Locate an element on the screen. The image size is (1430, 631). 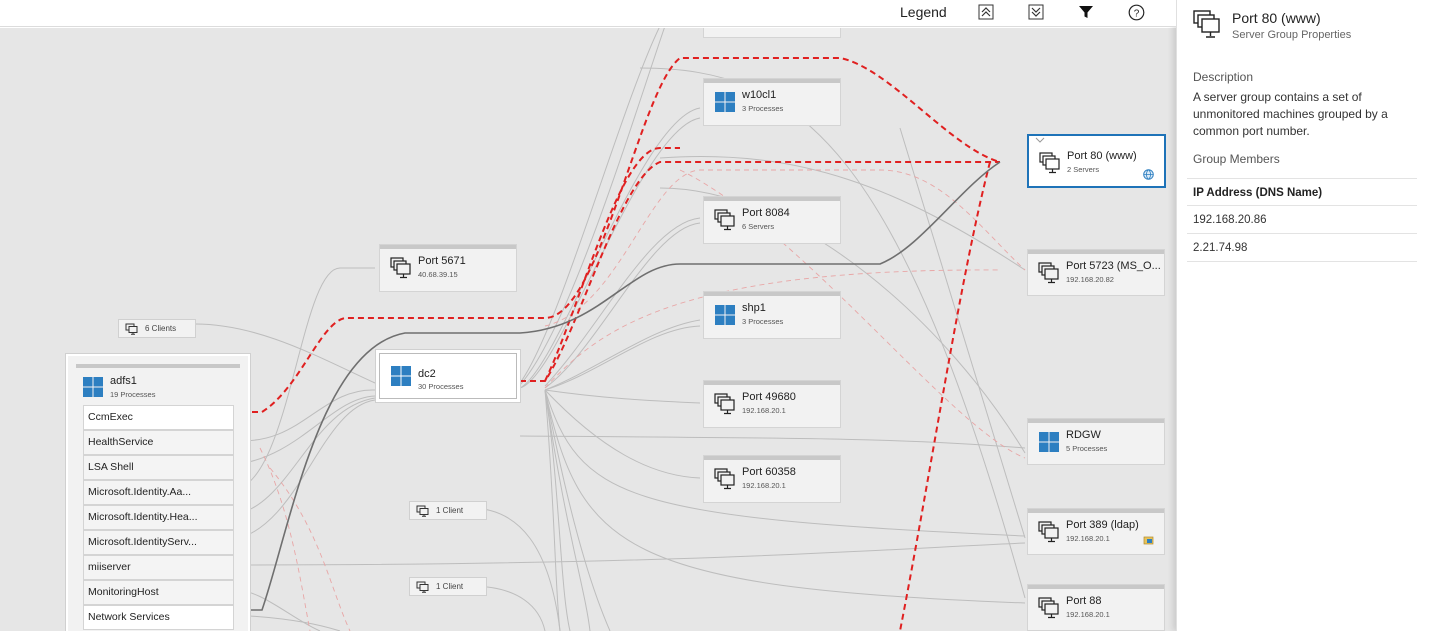
directory-folder-icon is located at coordinates (1148, 540).